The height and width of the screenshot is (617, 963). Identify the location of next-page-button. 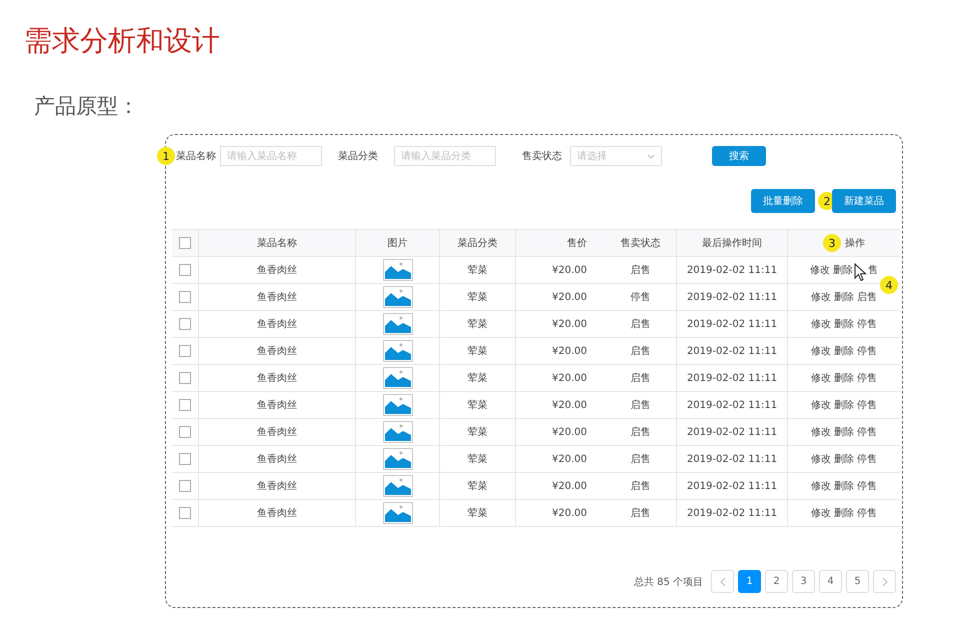
(884, 581).